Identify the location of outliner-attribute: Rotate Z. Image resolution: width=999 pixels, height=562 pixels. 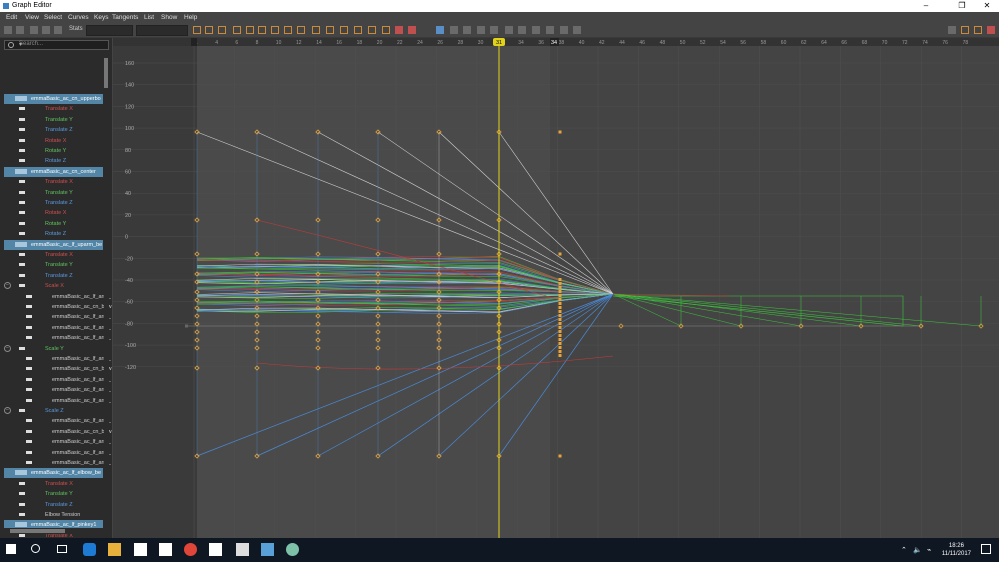
(52, 161).